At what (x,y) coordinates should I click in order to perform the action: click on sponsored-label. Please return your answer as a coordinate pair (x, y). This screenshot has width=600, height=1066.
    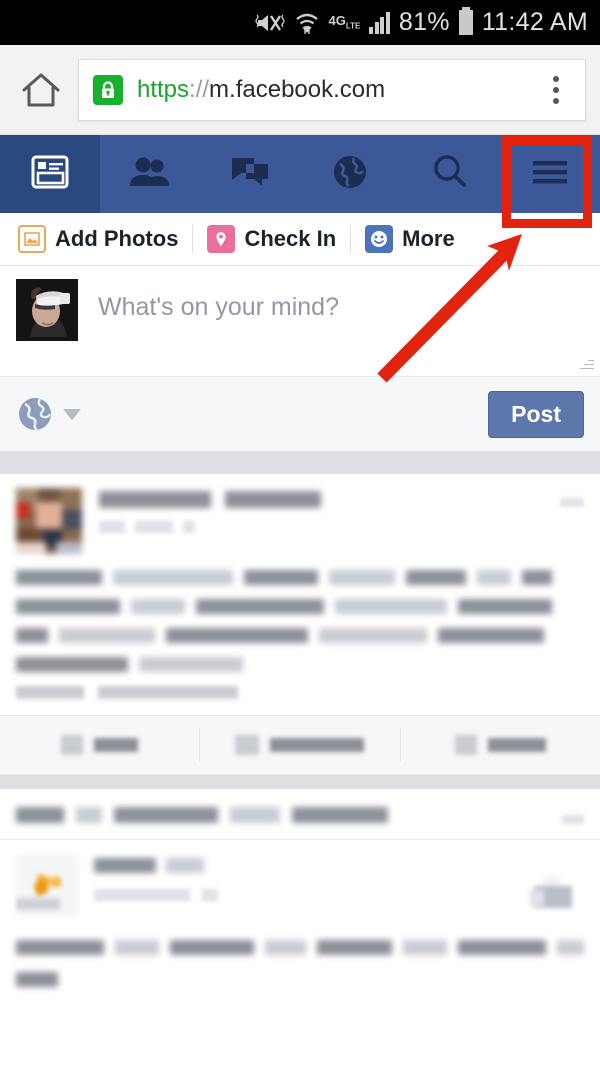
    Looking at the image, I should click on (339, 895).